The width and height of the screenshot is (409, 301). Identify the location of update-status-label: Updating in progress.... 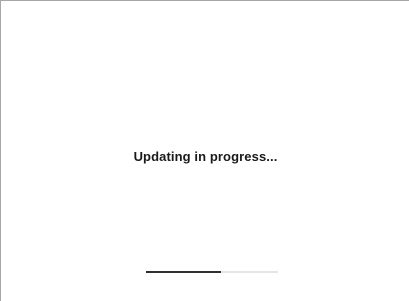
(205, 156).